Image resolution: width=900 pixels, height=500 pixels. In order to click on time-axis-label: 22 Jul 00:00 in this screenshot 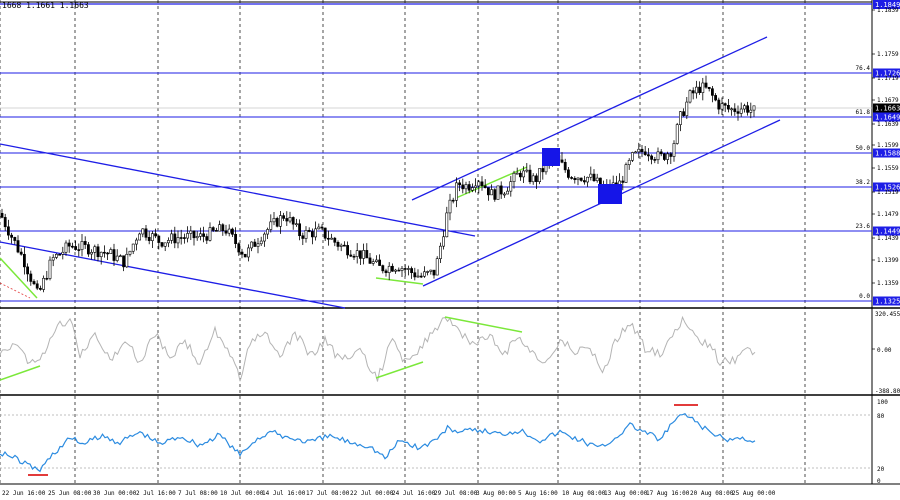, I will do `click(372, 493)`.